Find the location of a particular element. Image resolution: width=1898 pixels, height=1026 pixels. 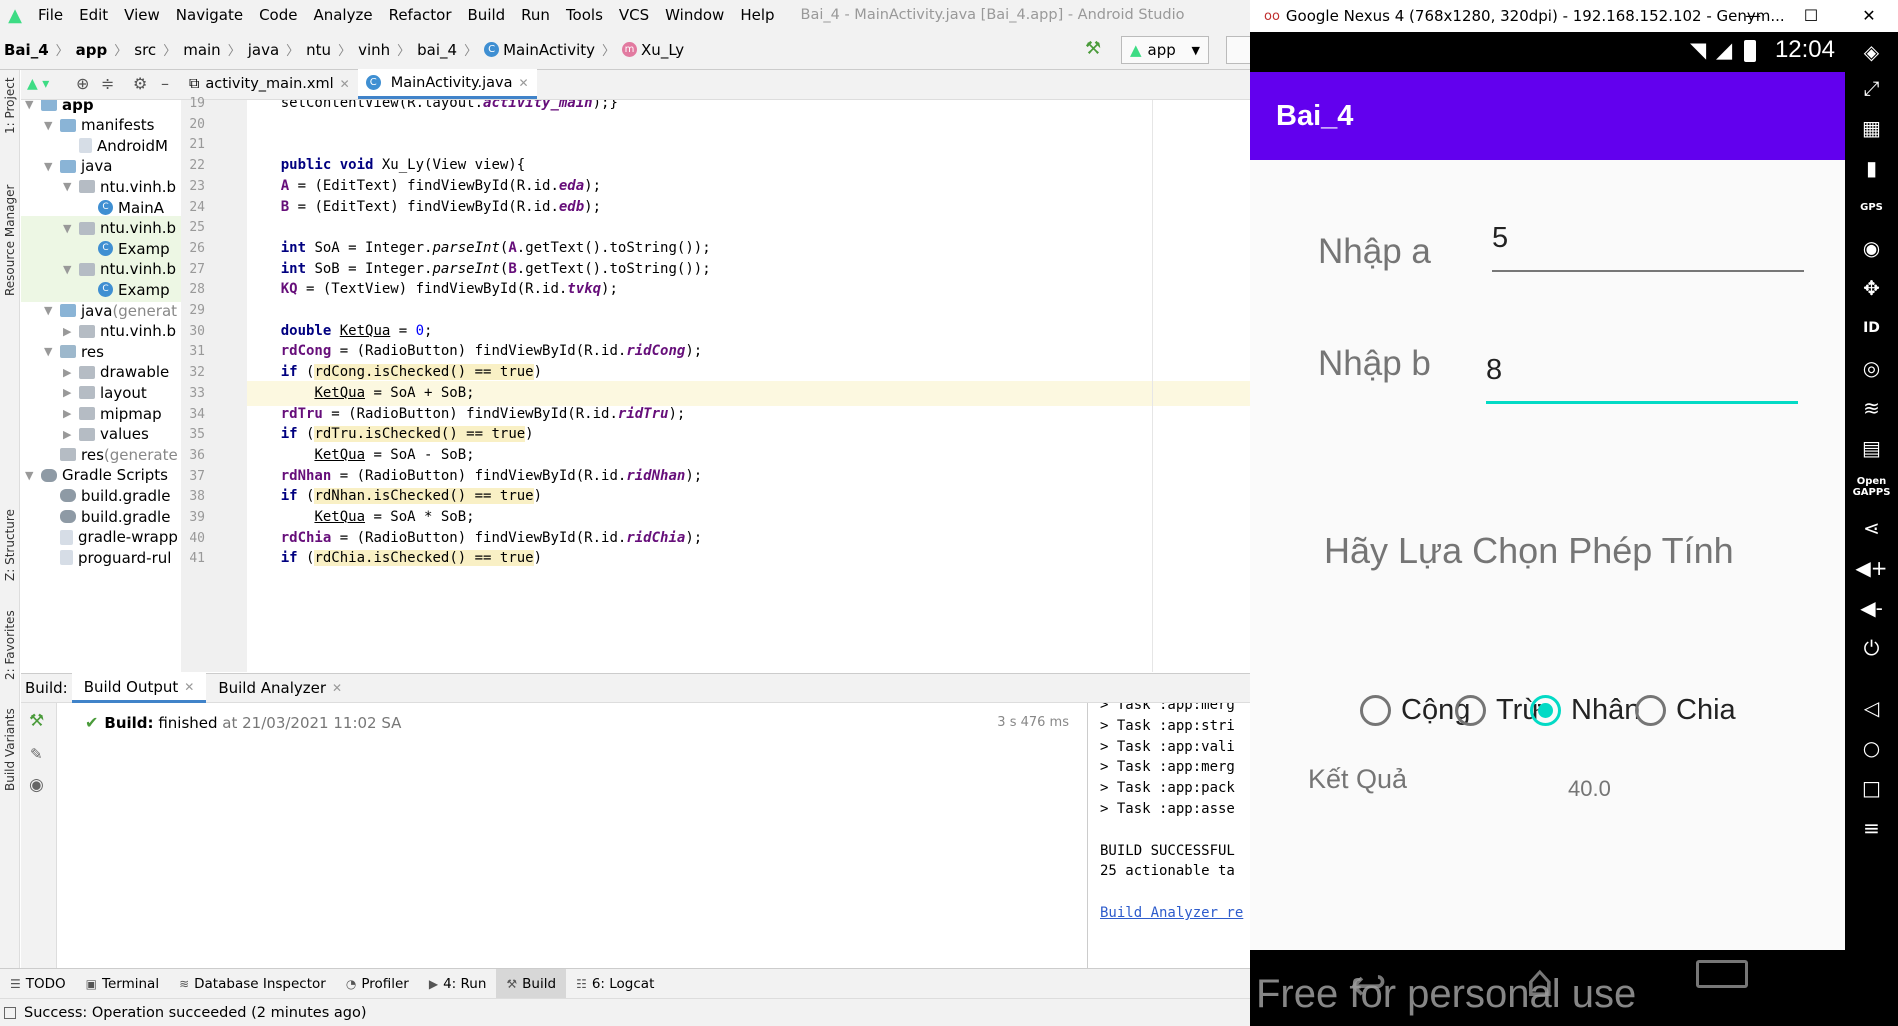

menu-run: Run is located at coordinates (535, 15).